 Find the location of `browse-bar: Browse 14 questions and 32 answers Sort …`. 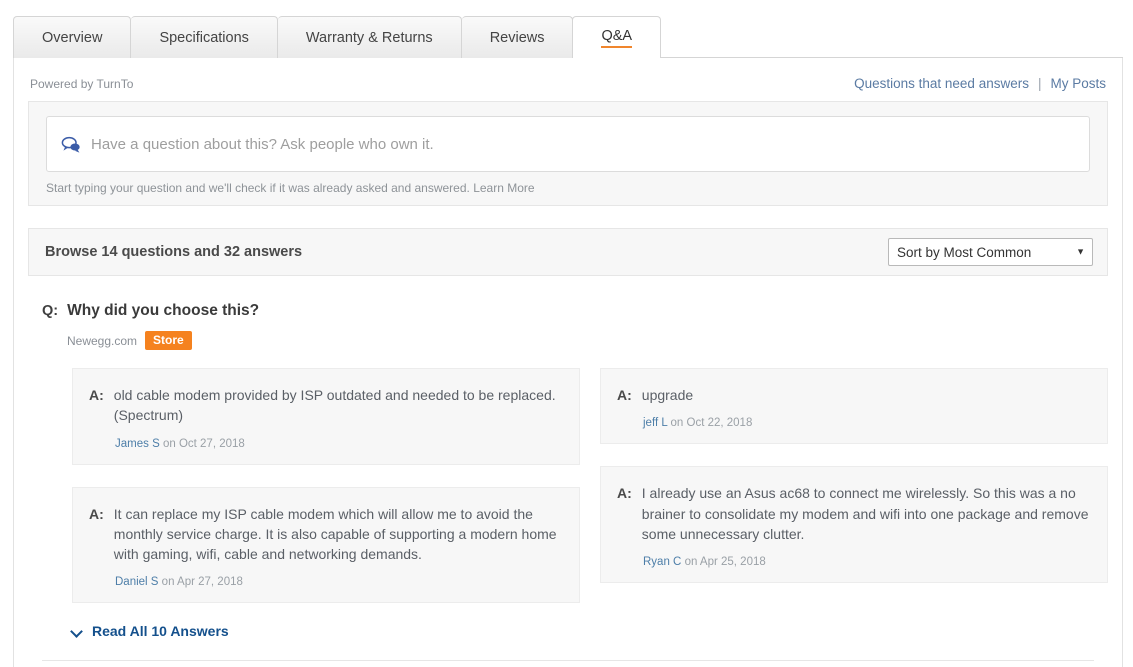

browse-bar: Browse 14 questions and 32 answers Sort … is located at coordinates (568, 252).